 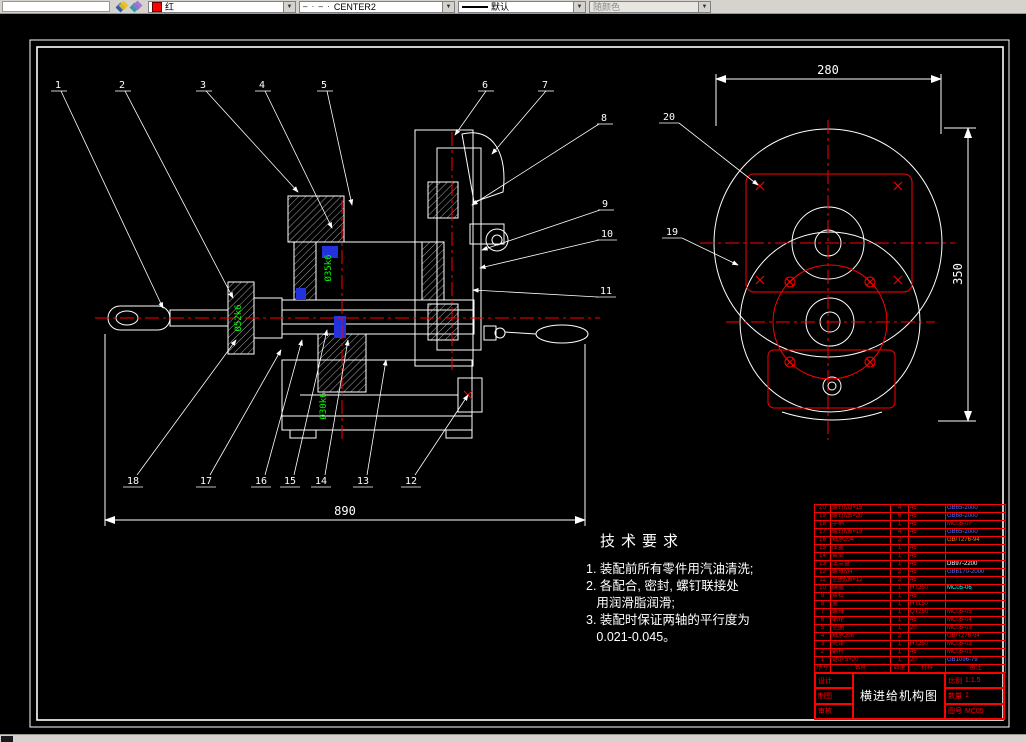 What do you see at coordinates (669, 117) in the screenshot?
I see `svg-text: 20` at bounding box center [669, 117].